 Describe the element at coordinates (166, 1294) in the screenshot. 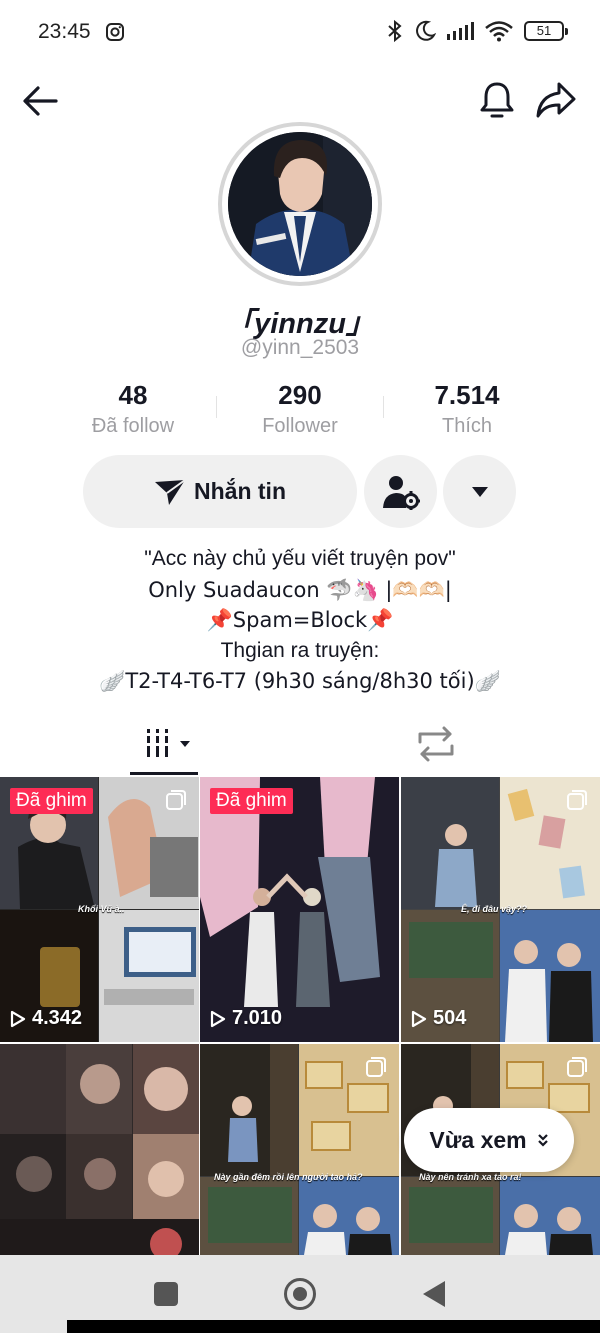

I see `recent-apps-button` at that location.